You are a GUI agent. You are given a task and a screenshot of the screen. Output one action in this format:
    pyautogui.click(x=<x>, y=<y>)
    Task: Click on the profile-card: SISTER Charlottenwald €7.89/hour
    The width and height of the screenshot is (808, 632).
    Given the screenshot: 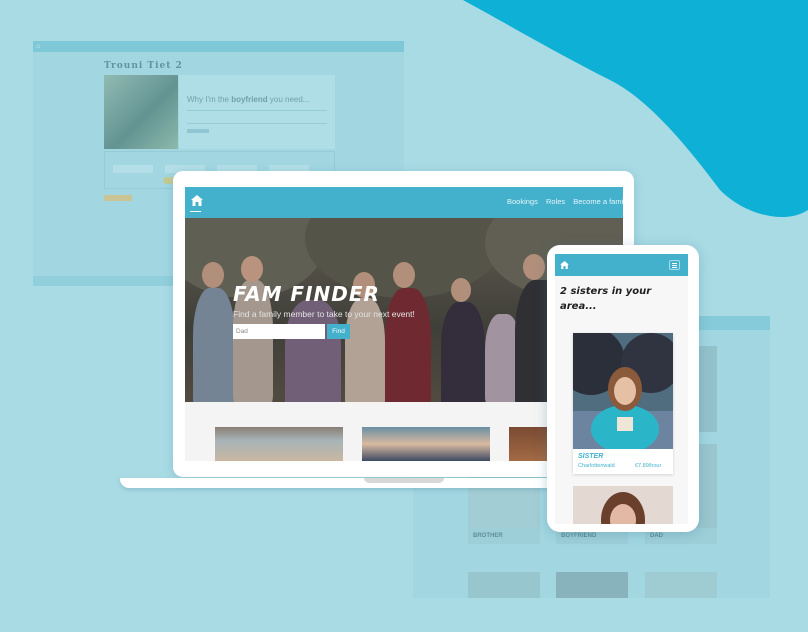 What is the action you would take?
    pyautogui.click(x=623, y=403)
    